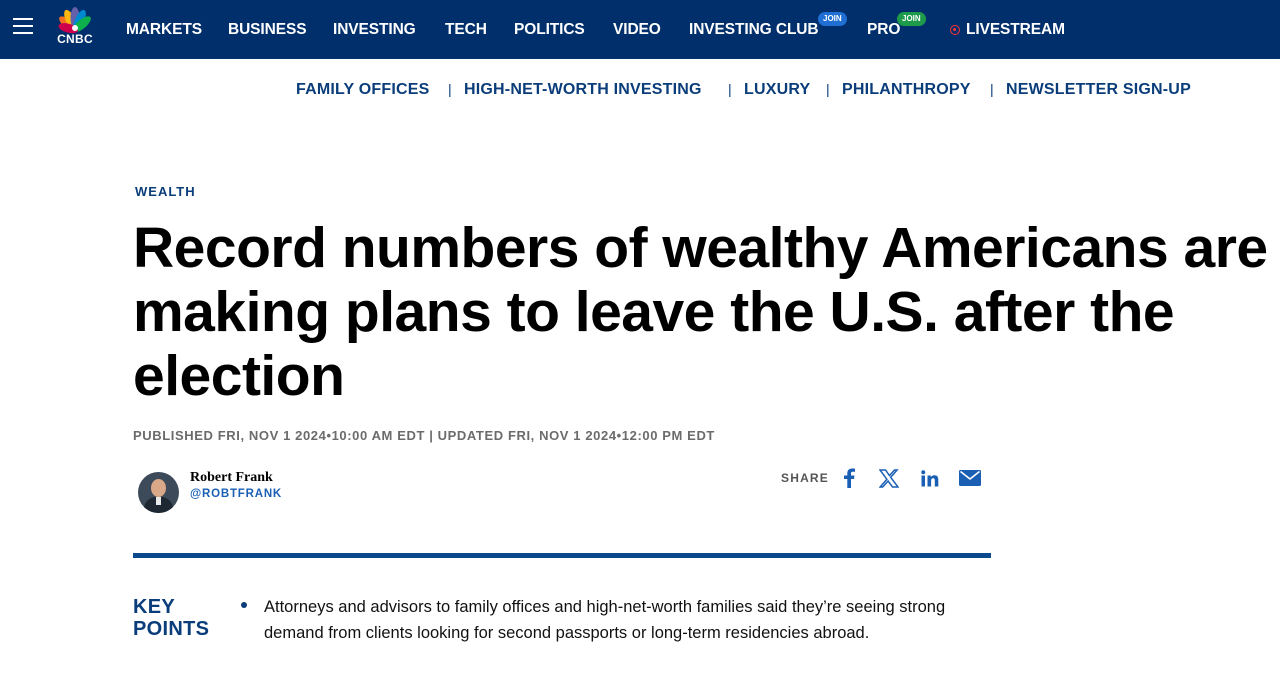 This screenshot has height=683, width=1280. What do you see at coordinates (24, 26) in the screenshot?
I see `menu-icon` at bounding box center [24, 26].